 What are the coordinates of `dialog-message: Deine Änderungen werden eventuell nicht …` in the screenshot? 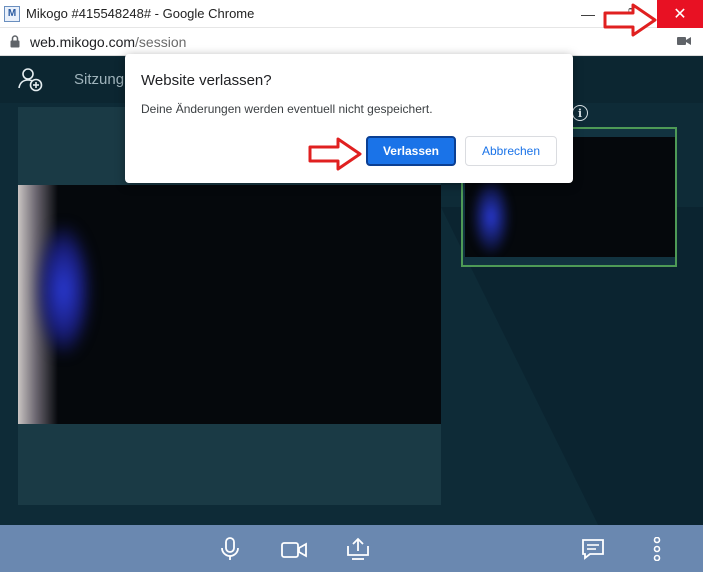 It's located at (287, 109).